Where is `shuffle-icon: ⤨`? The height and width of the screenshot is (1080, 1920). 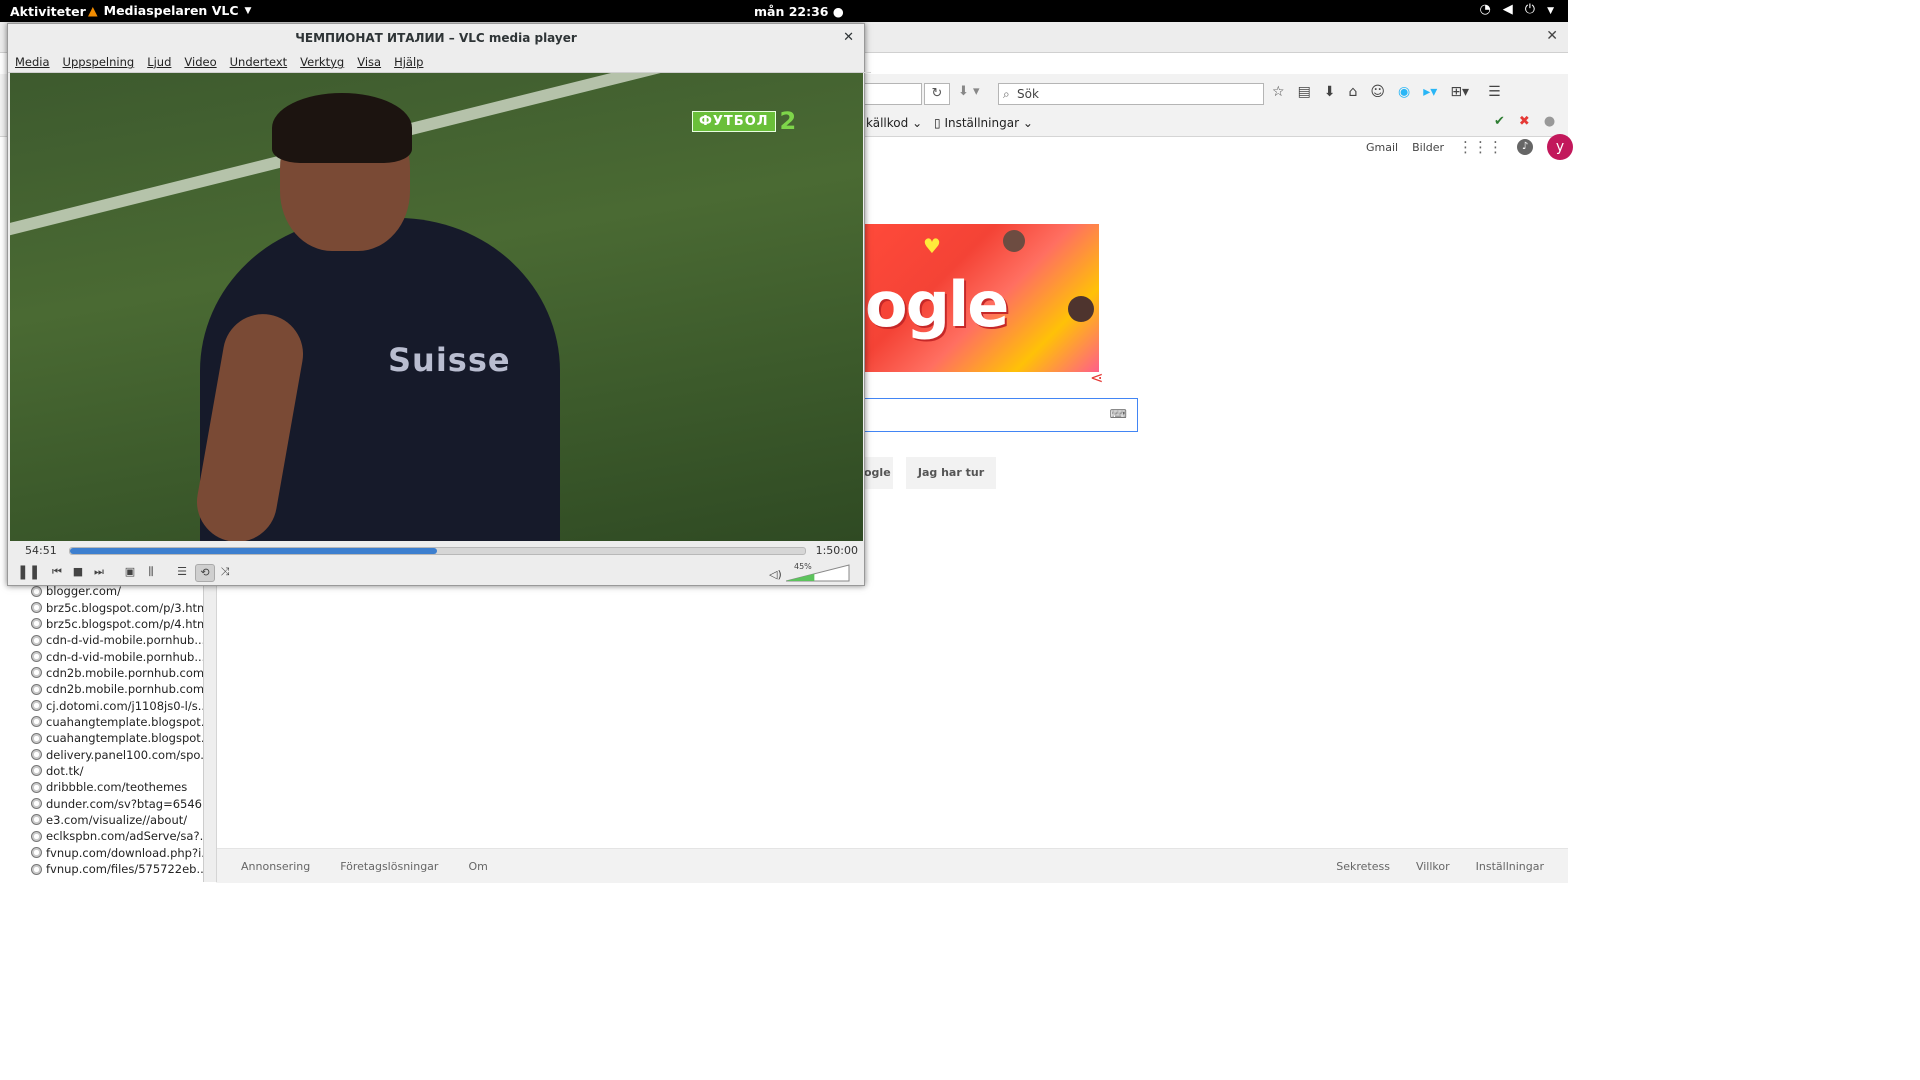 shuffle-icon: ⤨ is located at coordinates (225, 572).